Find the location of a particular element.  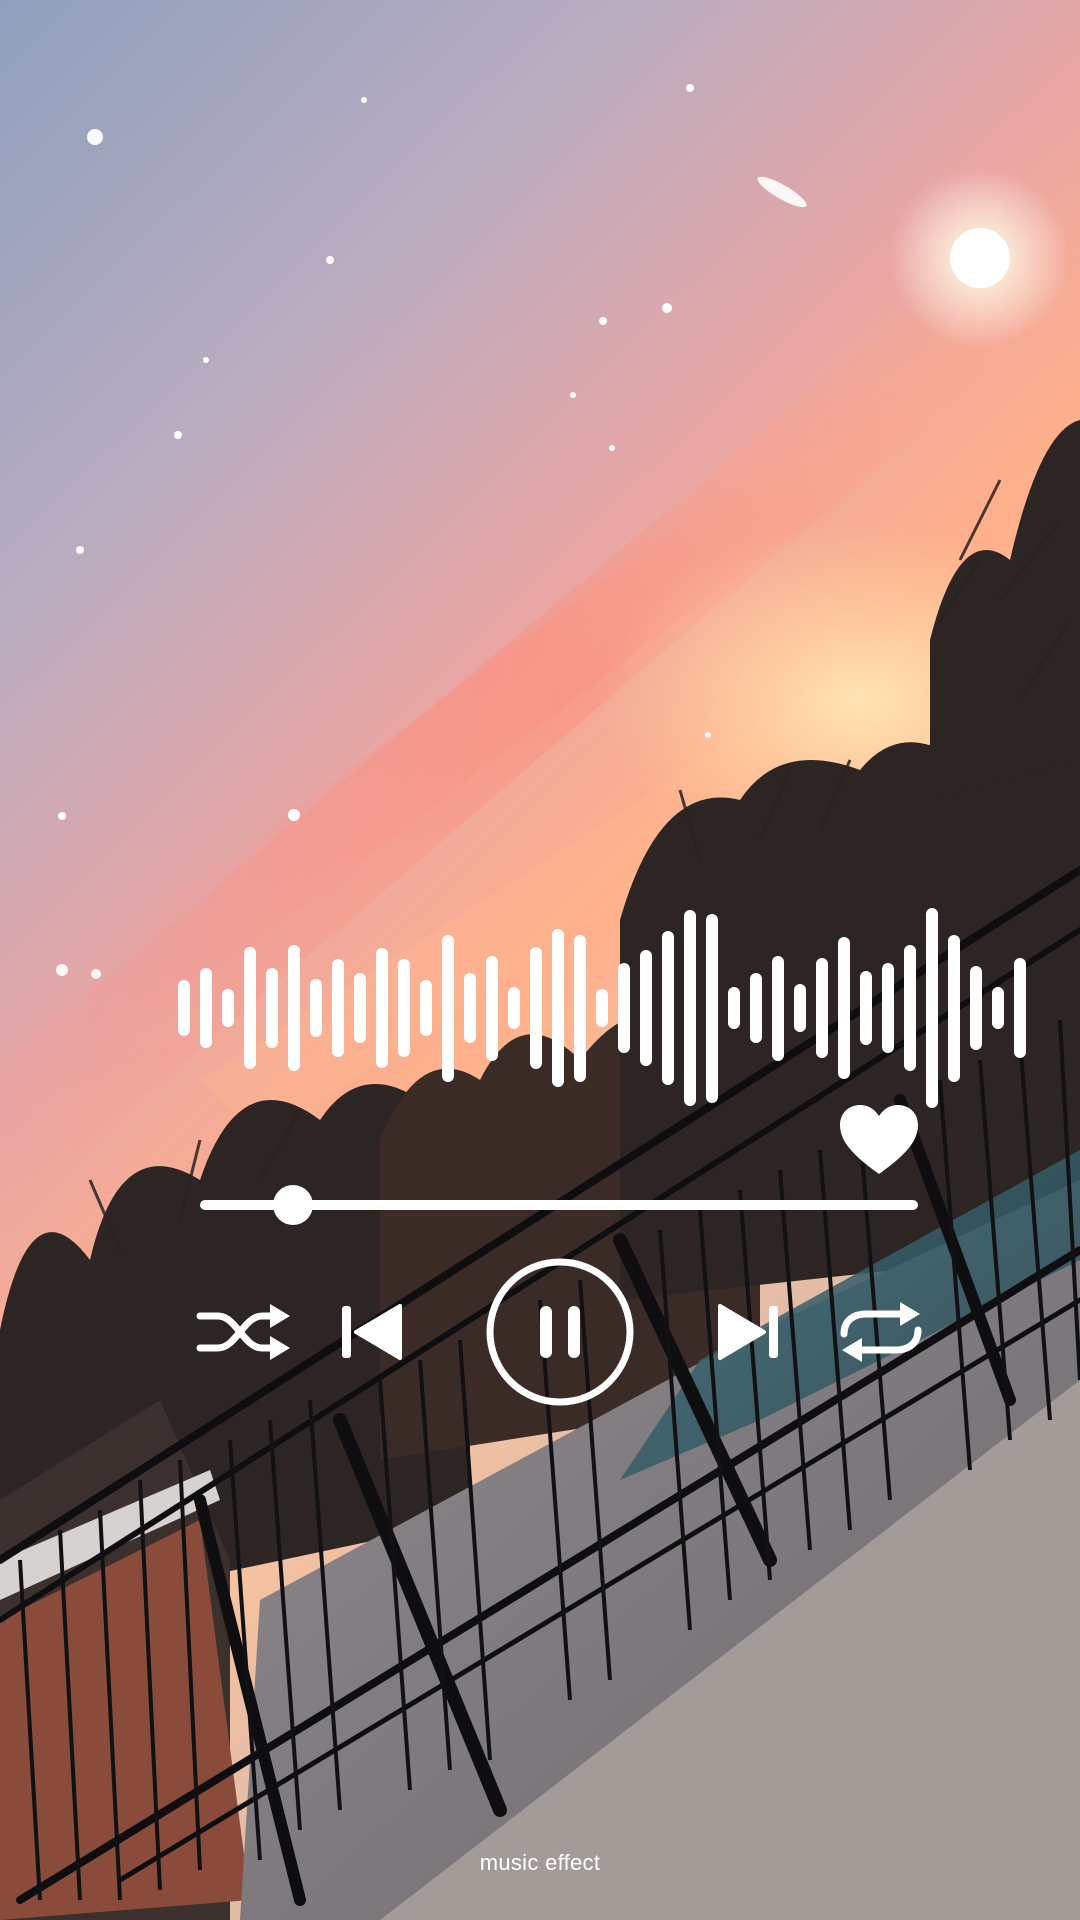

repeat-icon is located at coordinates (881, 1332).